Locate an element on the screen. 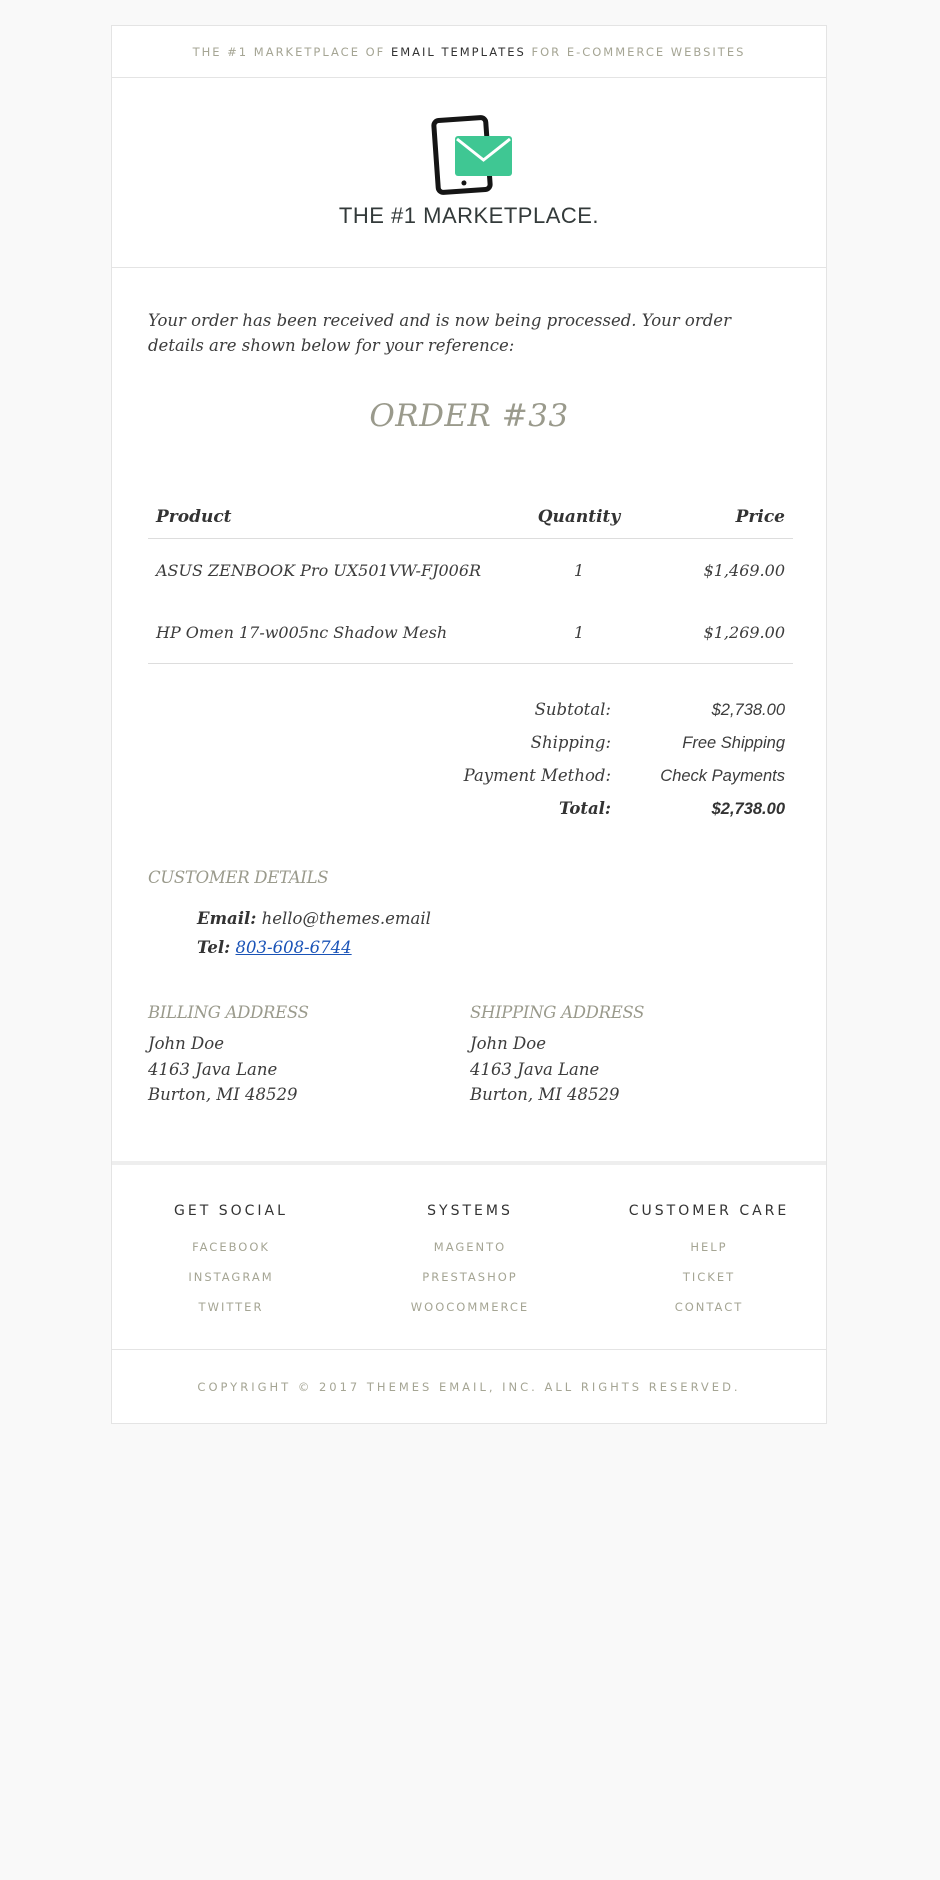 The image size is (940, 1880). payment-method-label: Payment Method: is located at coordinates (537, 775).